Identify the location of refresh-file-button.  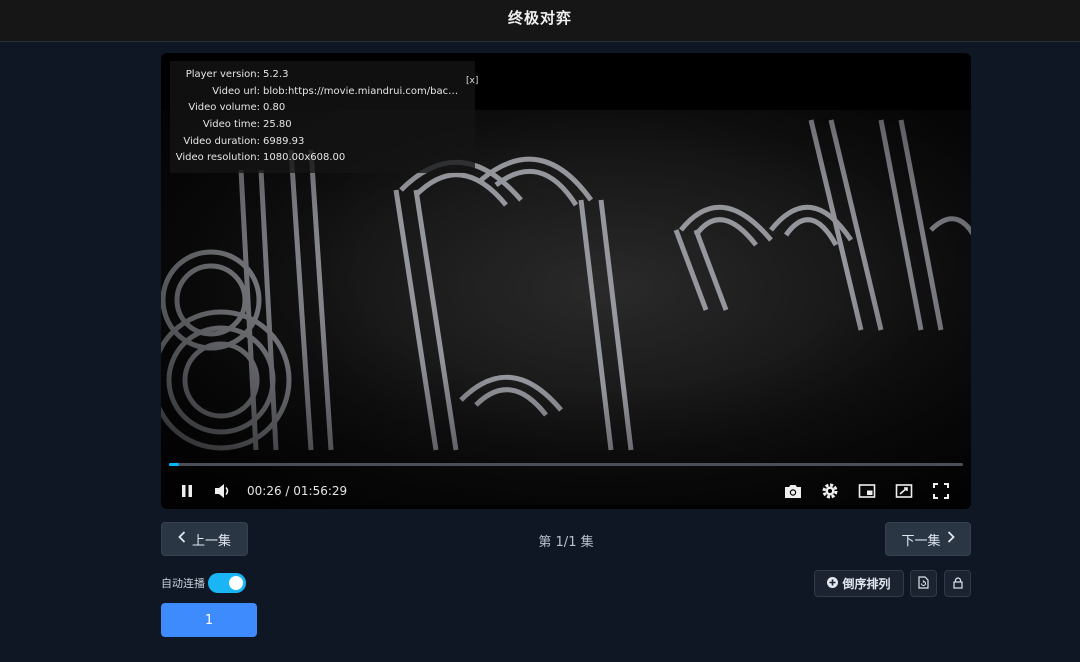
(923, 583).